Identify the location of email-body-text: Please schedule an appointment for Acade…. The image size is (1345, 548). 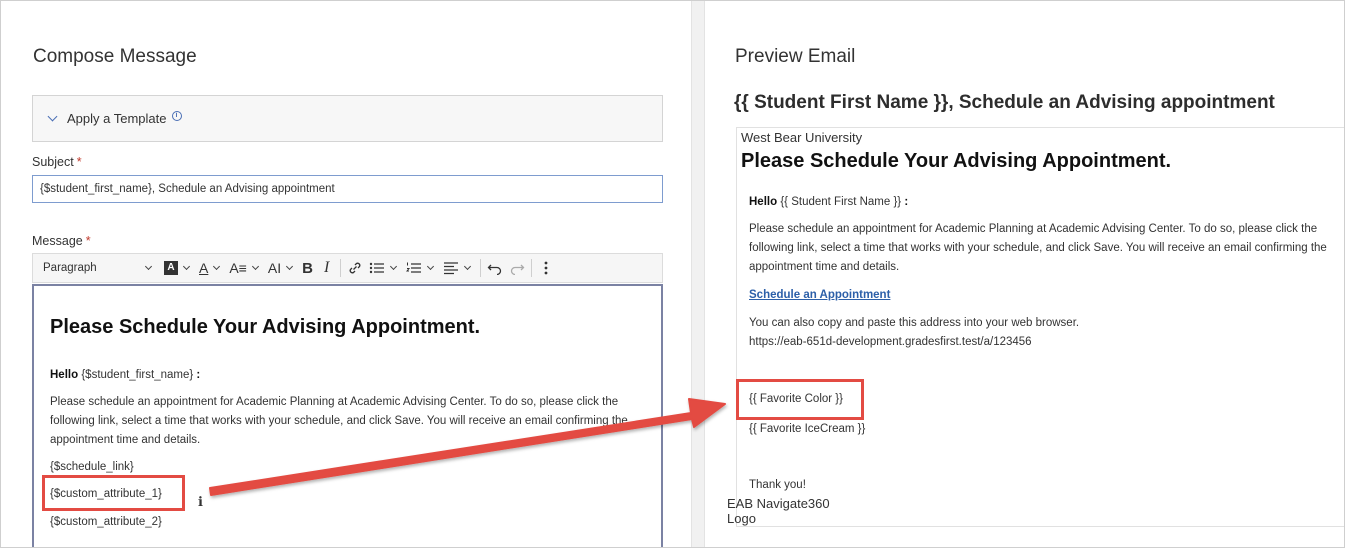
(1038, 248).